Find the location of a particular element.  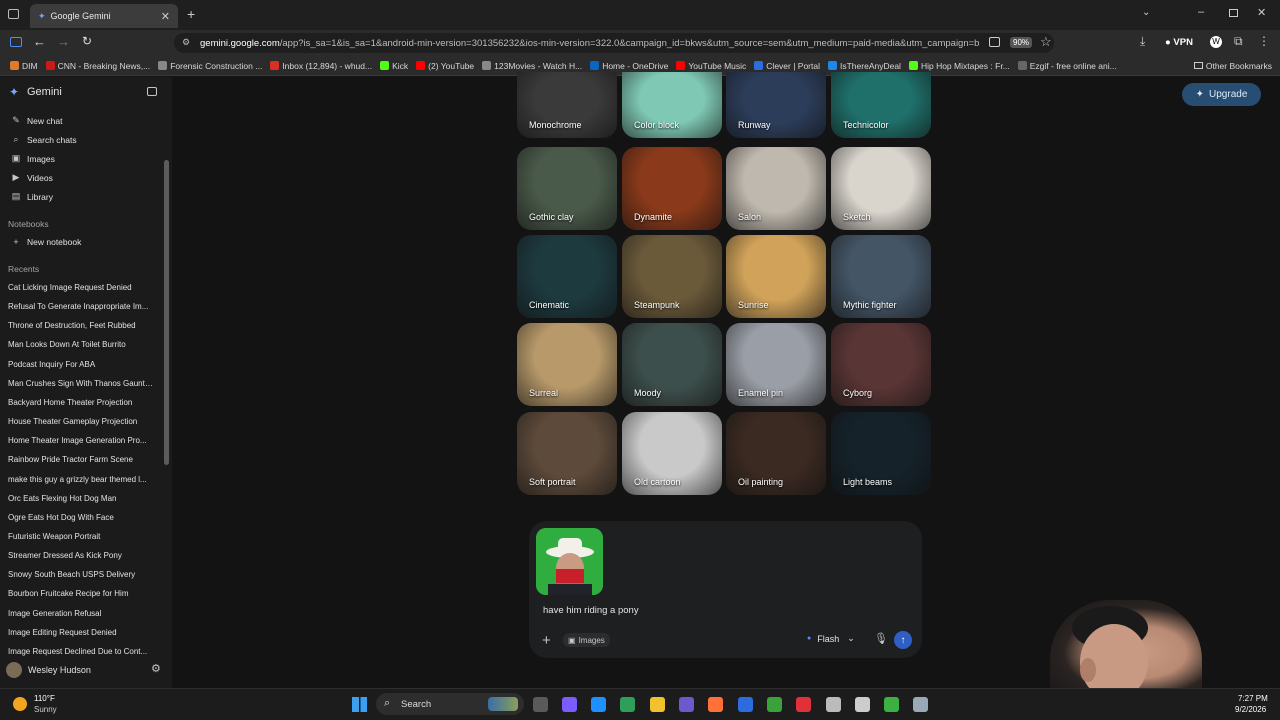

windows-start-icon is located at coordinates (359, 704).